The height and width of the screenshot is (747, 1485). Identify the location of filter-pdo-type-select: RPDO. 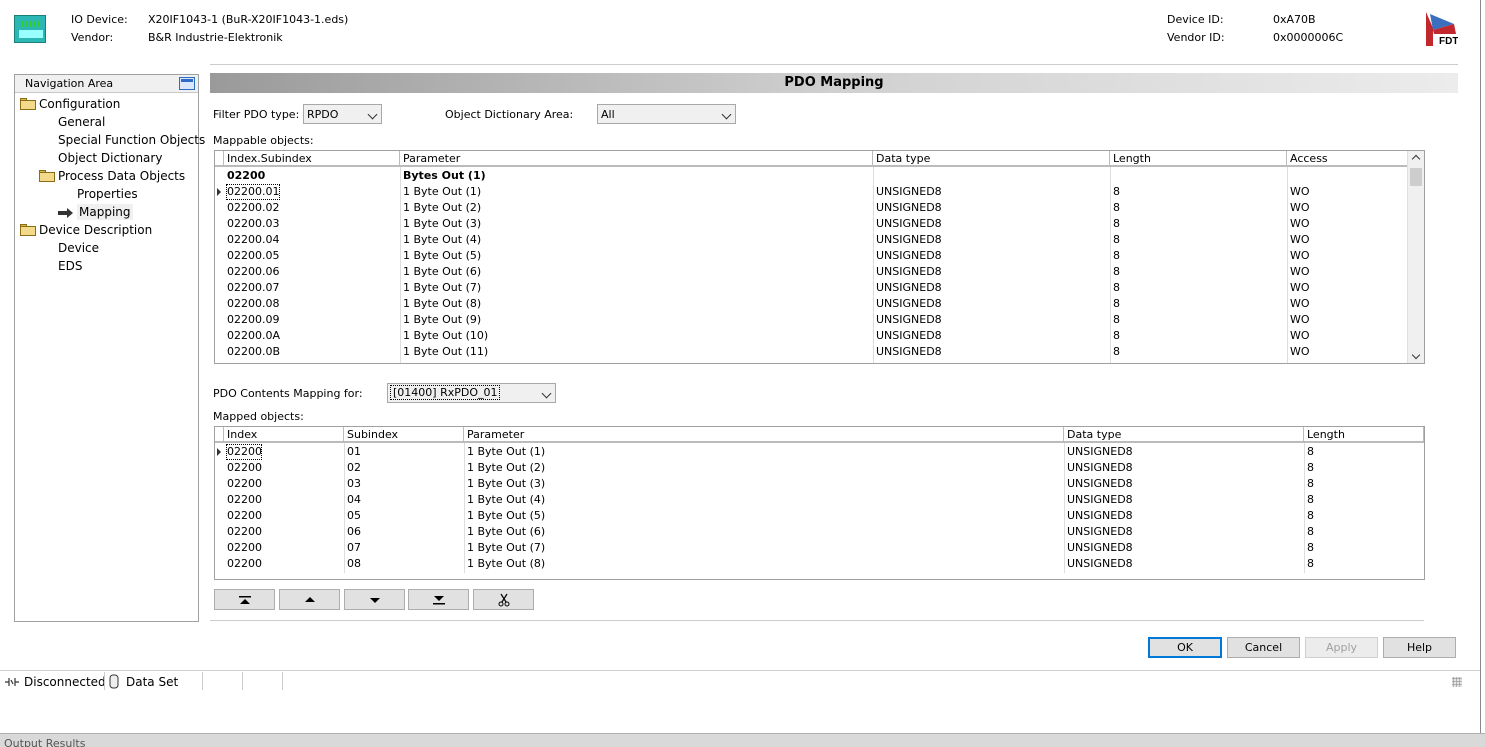
(342, 114).